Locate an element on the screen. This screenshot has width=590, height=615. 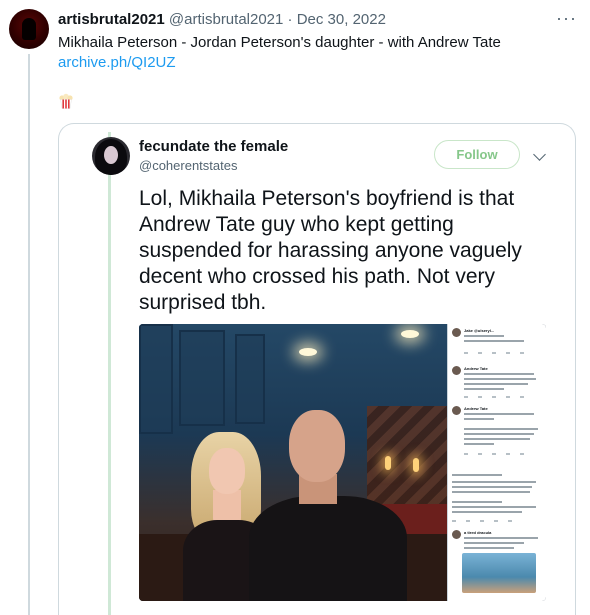
quoted-author-handle: @coherentstates is located at coordinates (188, 165).